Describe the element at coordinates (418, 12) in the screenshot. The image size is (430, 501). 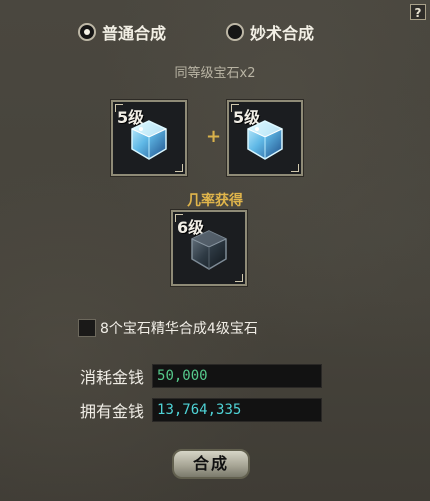
I see `help-icon: ?` at that location.